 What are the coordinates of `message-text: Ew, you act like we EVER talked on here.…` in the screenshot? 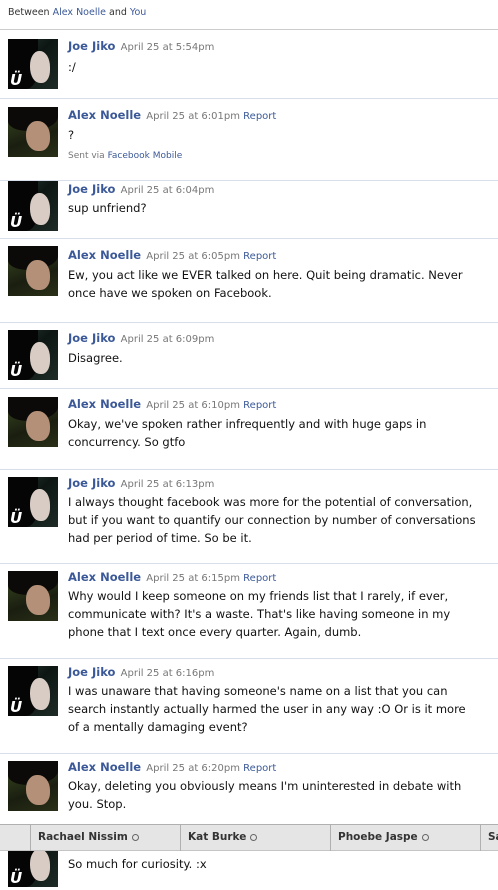 It's located at (265, 284).